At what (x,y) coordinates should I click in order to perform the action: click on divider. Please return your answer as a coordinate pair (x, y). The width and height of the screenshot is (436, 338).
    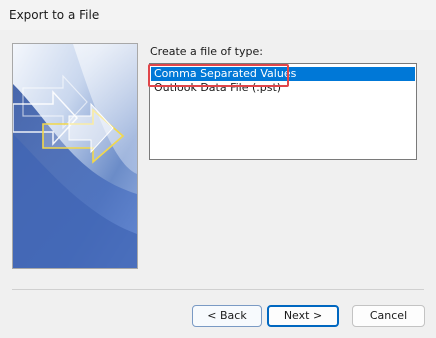
    Looking at the image, I should click on (218, 289).